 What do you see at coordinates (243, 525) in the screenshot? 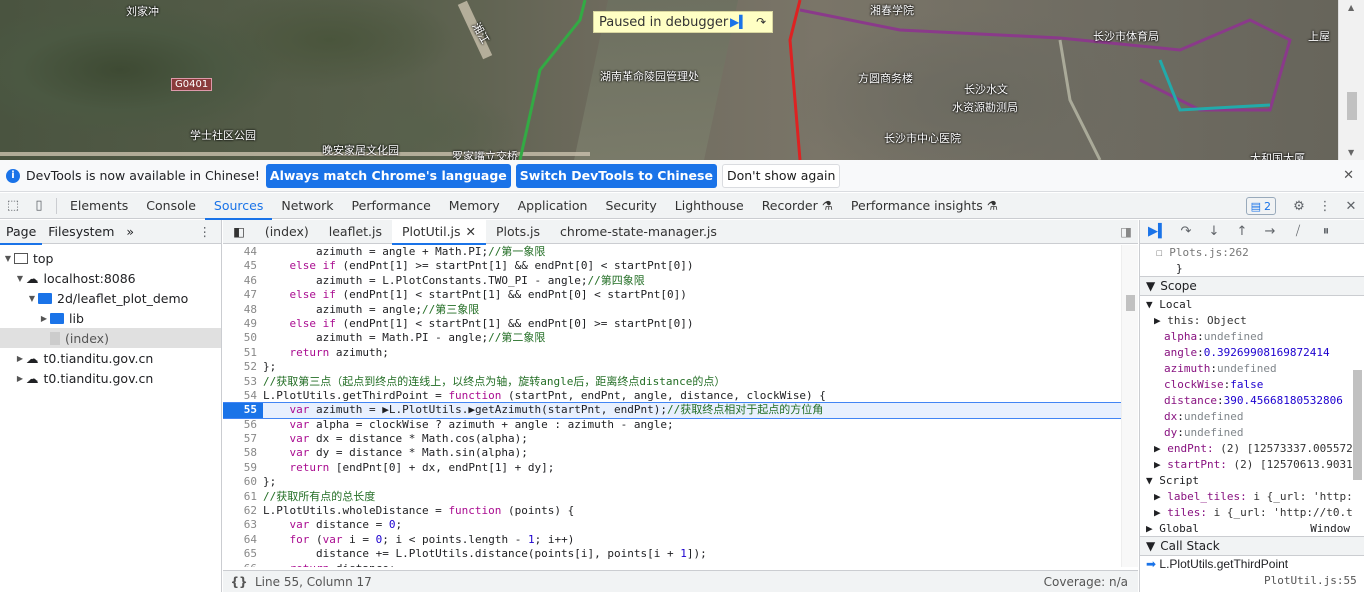
I see `line-number: 63` at bounding box center [243, 525].